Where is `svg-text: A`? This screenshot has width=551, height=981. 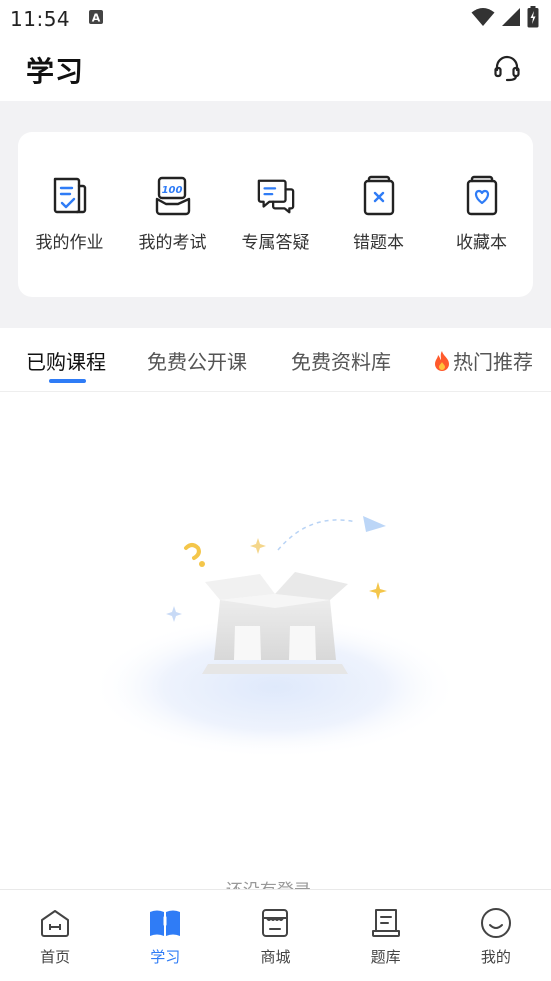 svg-text: A is located at coordinates (96, 18).